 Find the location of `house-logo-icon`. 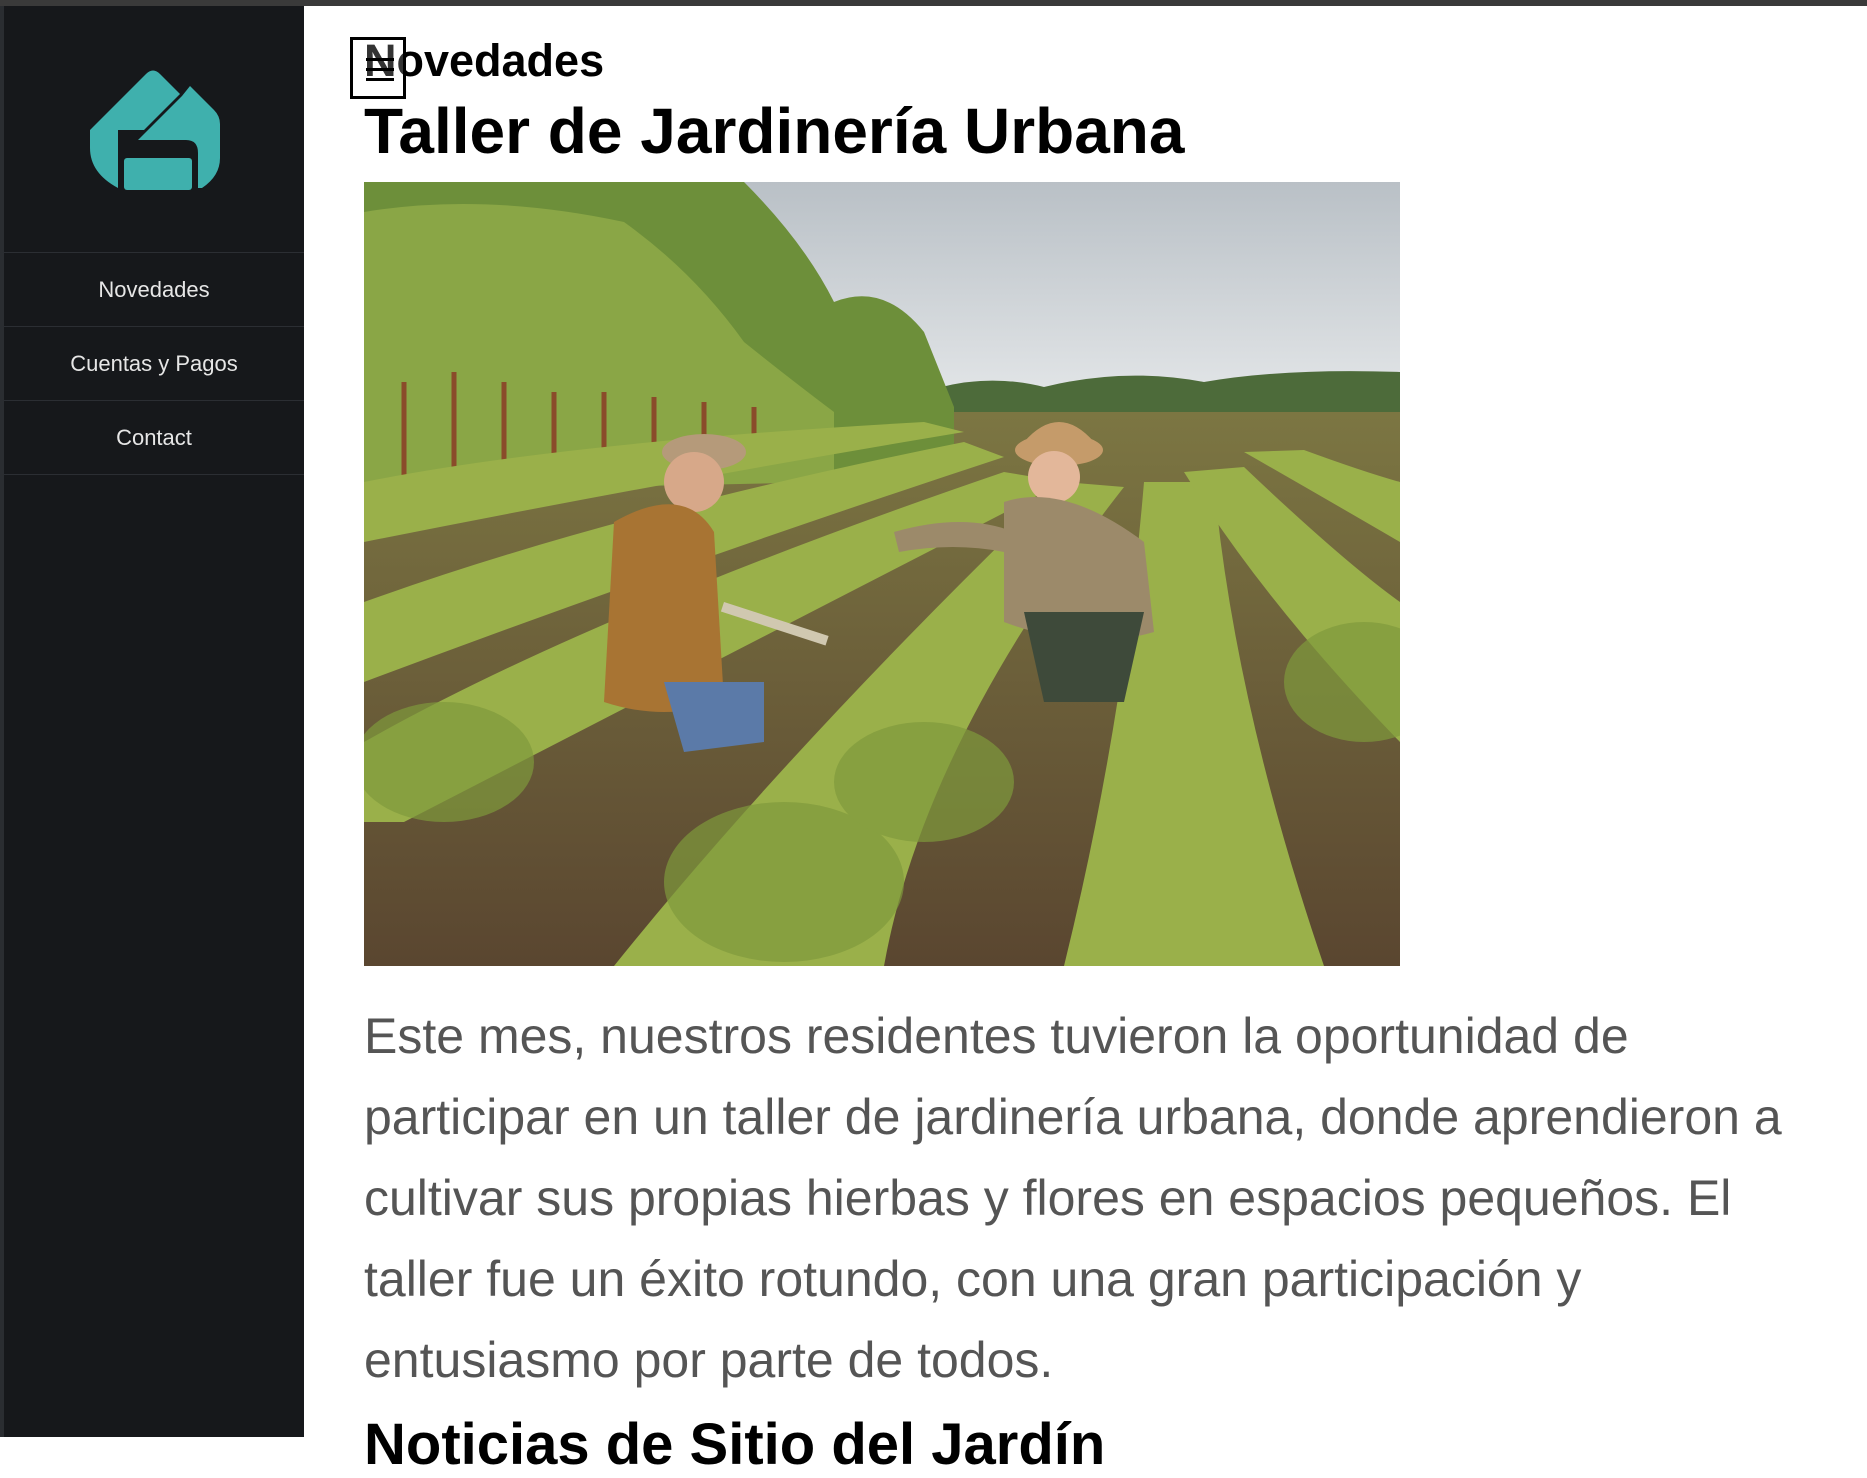

house-logo-icon is located at coordinates (153, 133).